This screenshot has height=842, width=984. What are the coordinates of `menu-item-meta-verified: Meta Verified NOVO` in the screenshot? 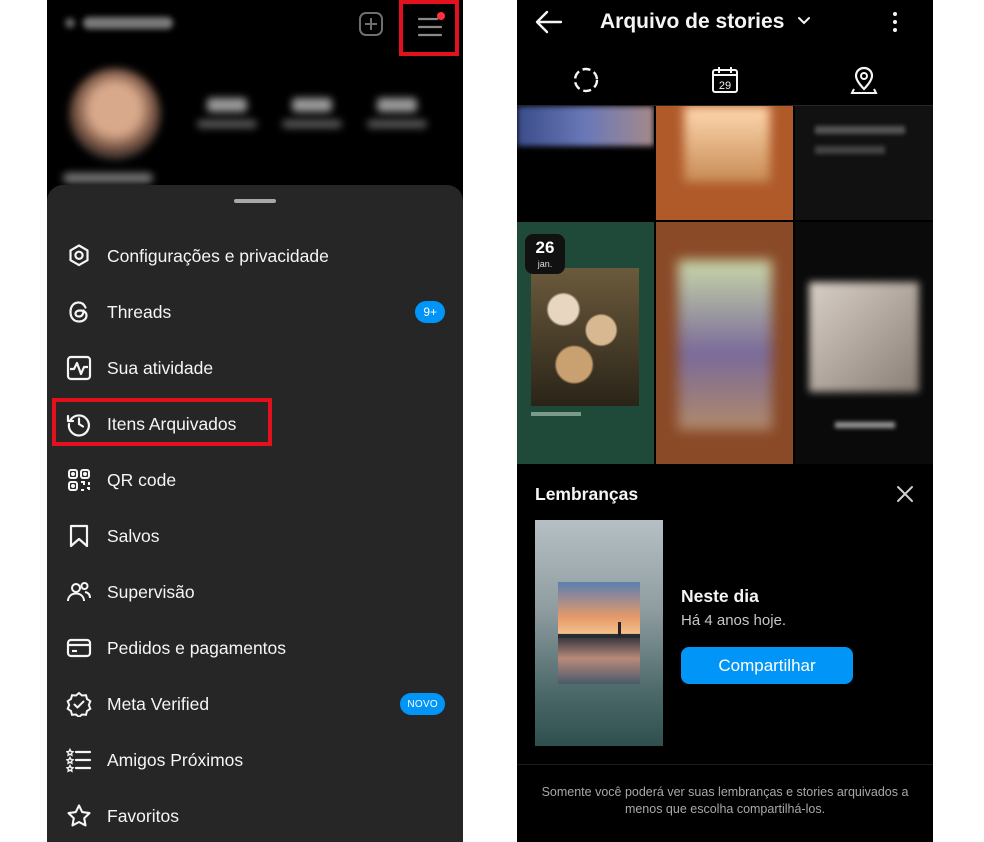 It's located at (255, 704).